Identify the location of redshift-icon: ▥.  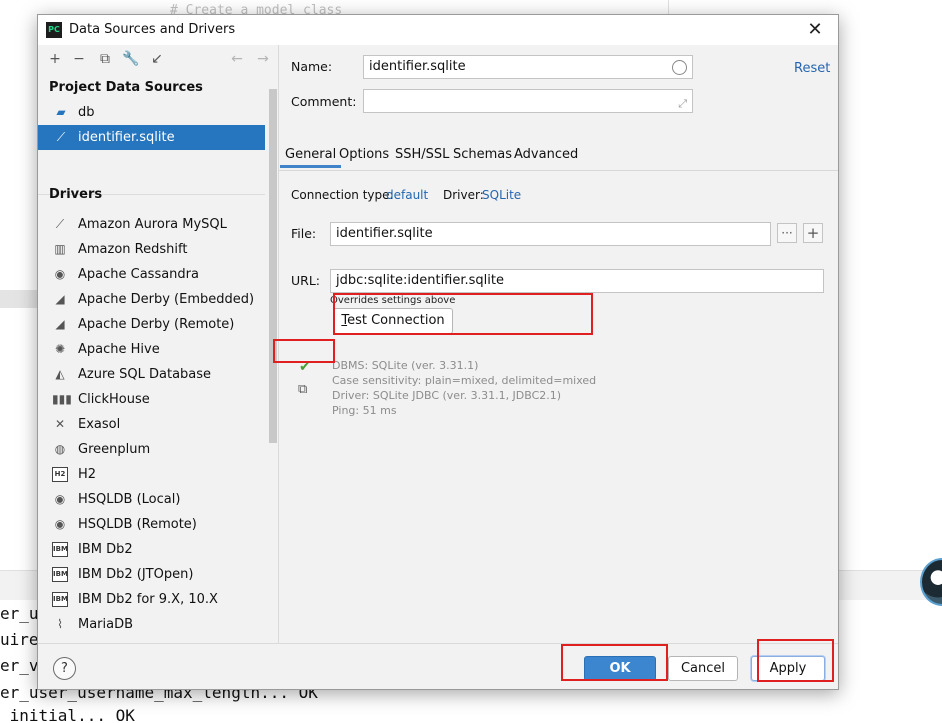
(60, 249).